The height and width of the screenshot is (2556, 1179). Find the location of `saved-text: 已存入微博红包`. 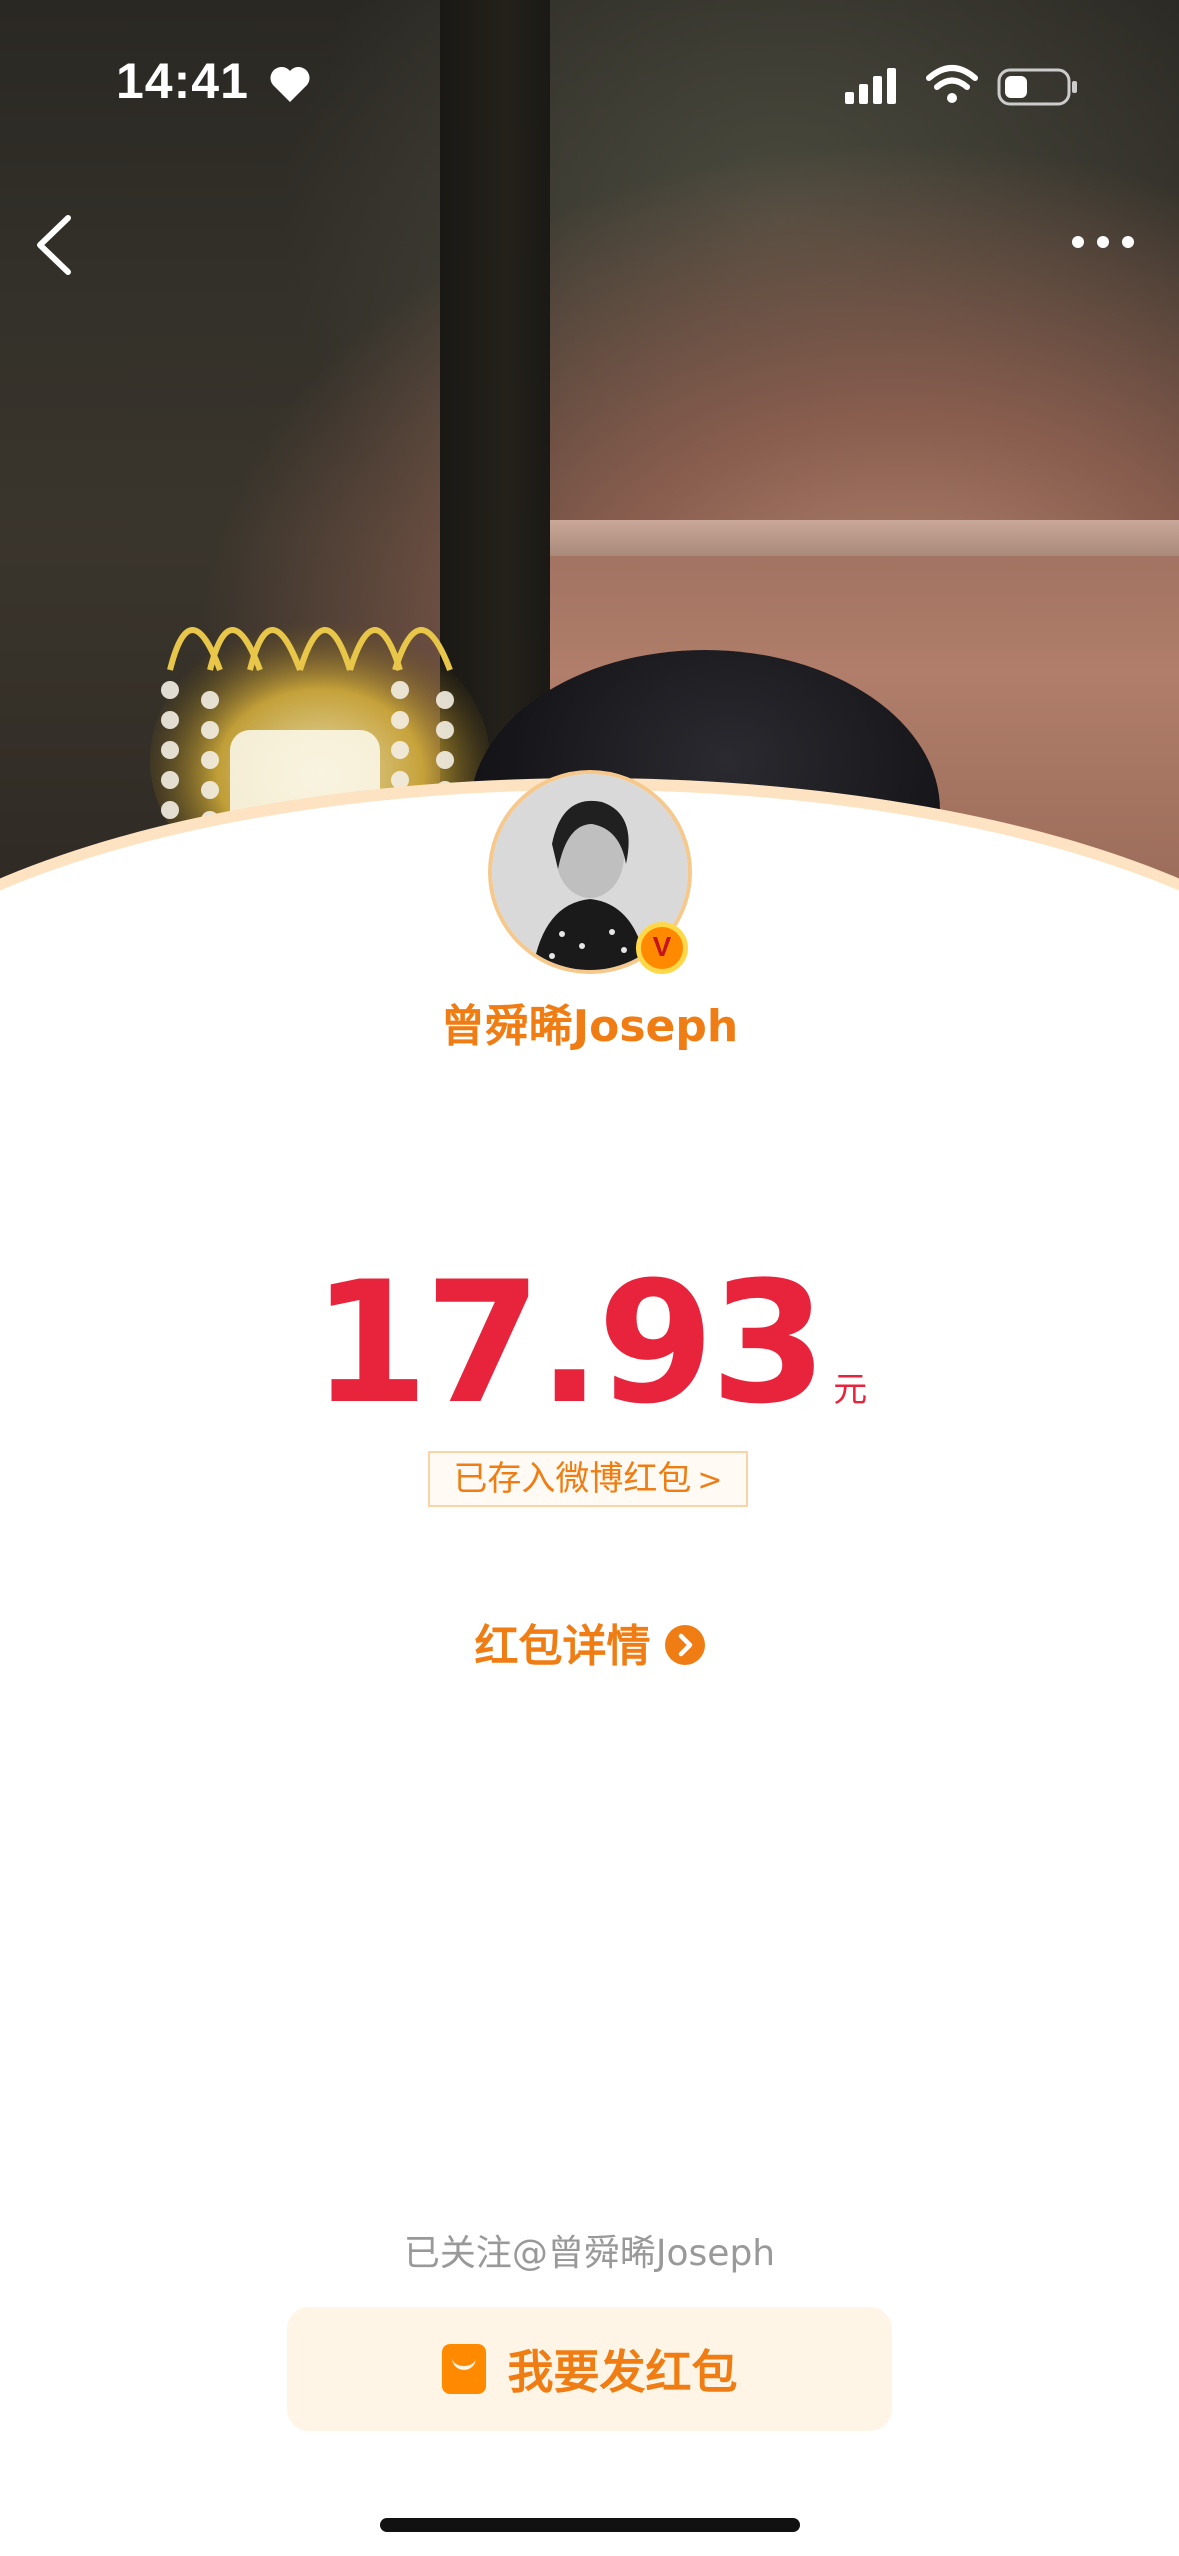

saved-text: 已存入微博红包 is located at coordinates (572, 1479).